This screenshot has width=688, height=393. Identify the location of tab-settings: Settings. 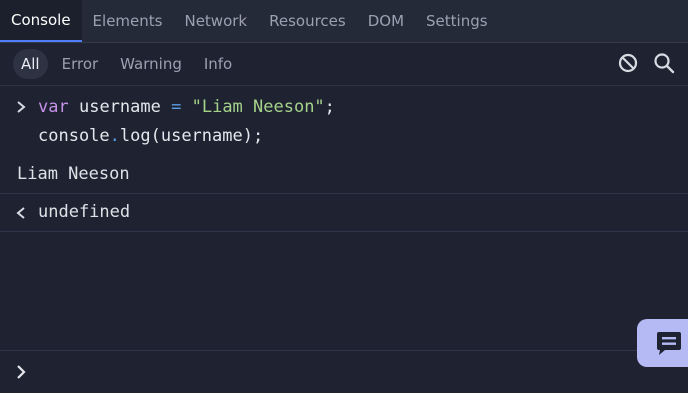
(457, 21).